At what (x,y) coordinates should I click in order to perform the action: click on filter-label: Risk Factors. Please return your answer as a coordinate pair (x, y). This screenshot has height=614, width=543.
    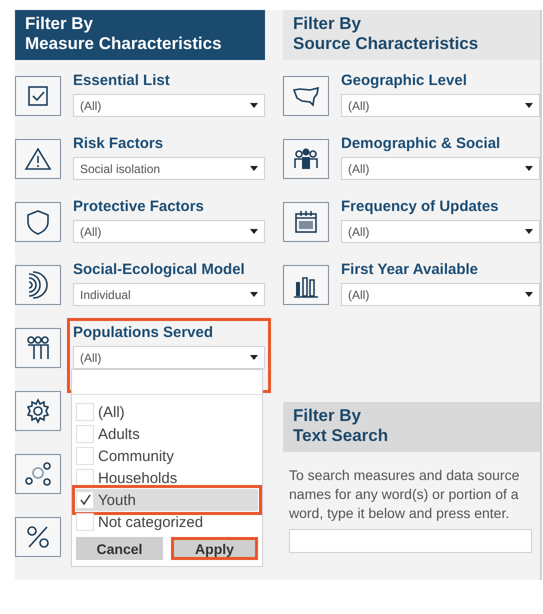
    Looking at the image, I should click on (118, 144).